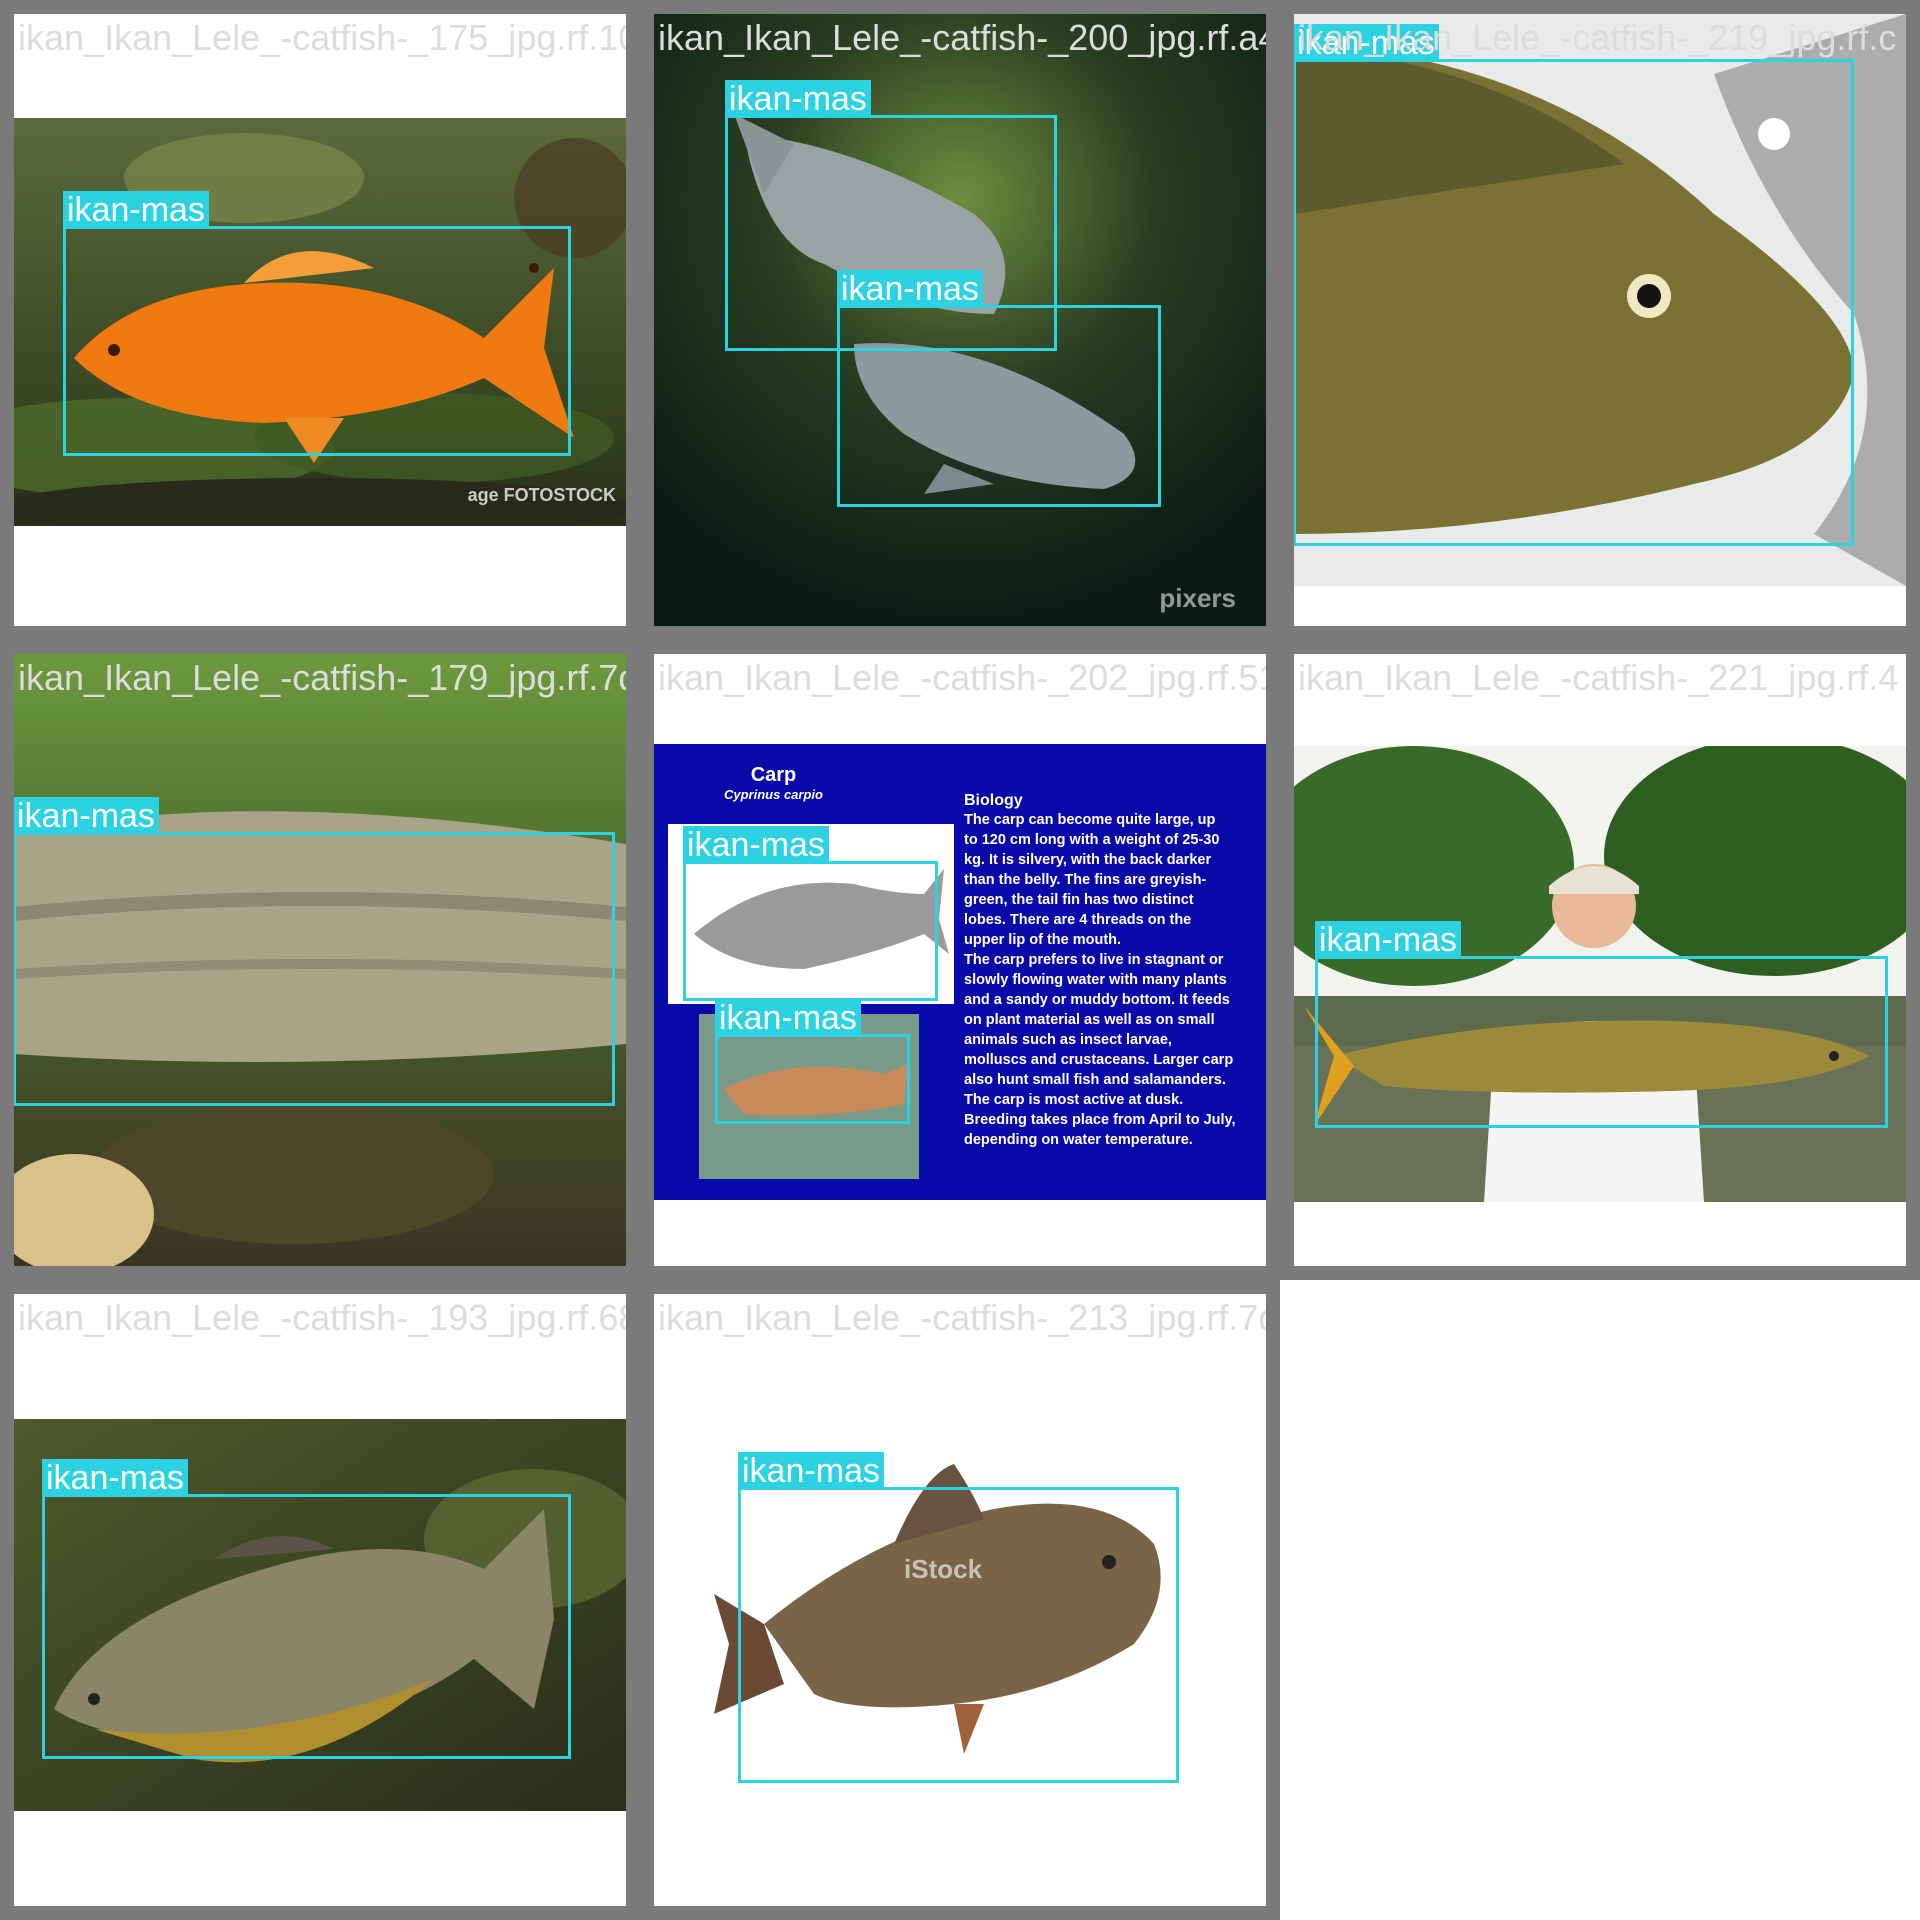 This screenshot has height=1920, width=1920. I want to click on slide-line: upper lip of the mouth., so click(1043, 940).